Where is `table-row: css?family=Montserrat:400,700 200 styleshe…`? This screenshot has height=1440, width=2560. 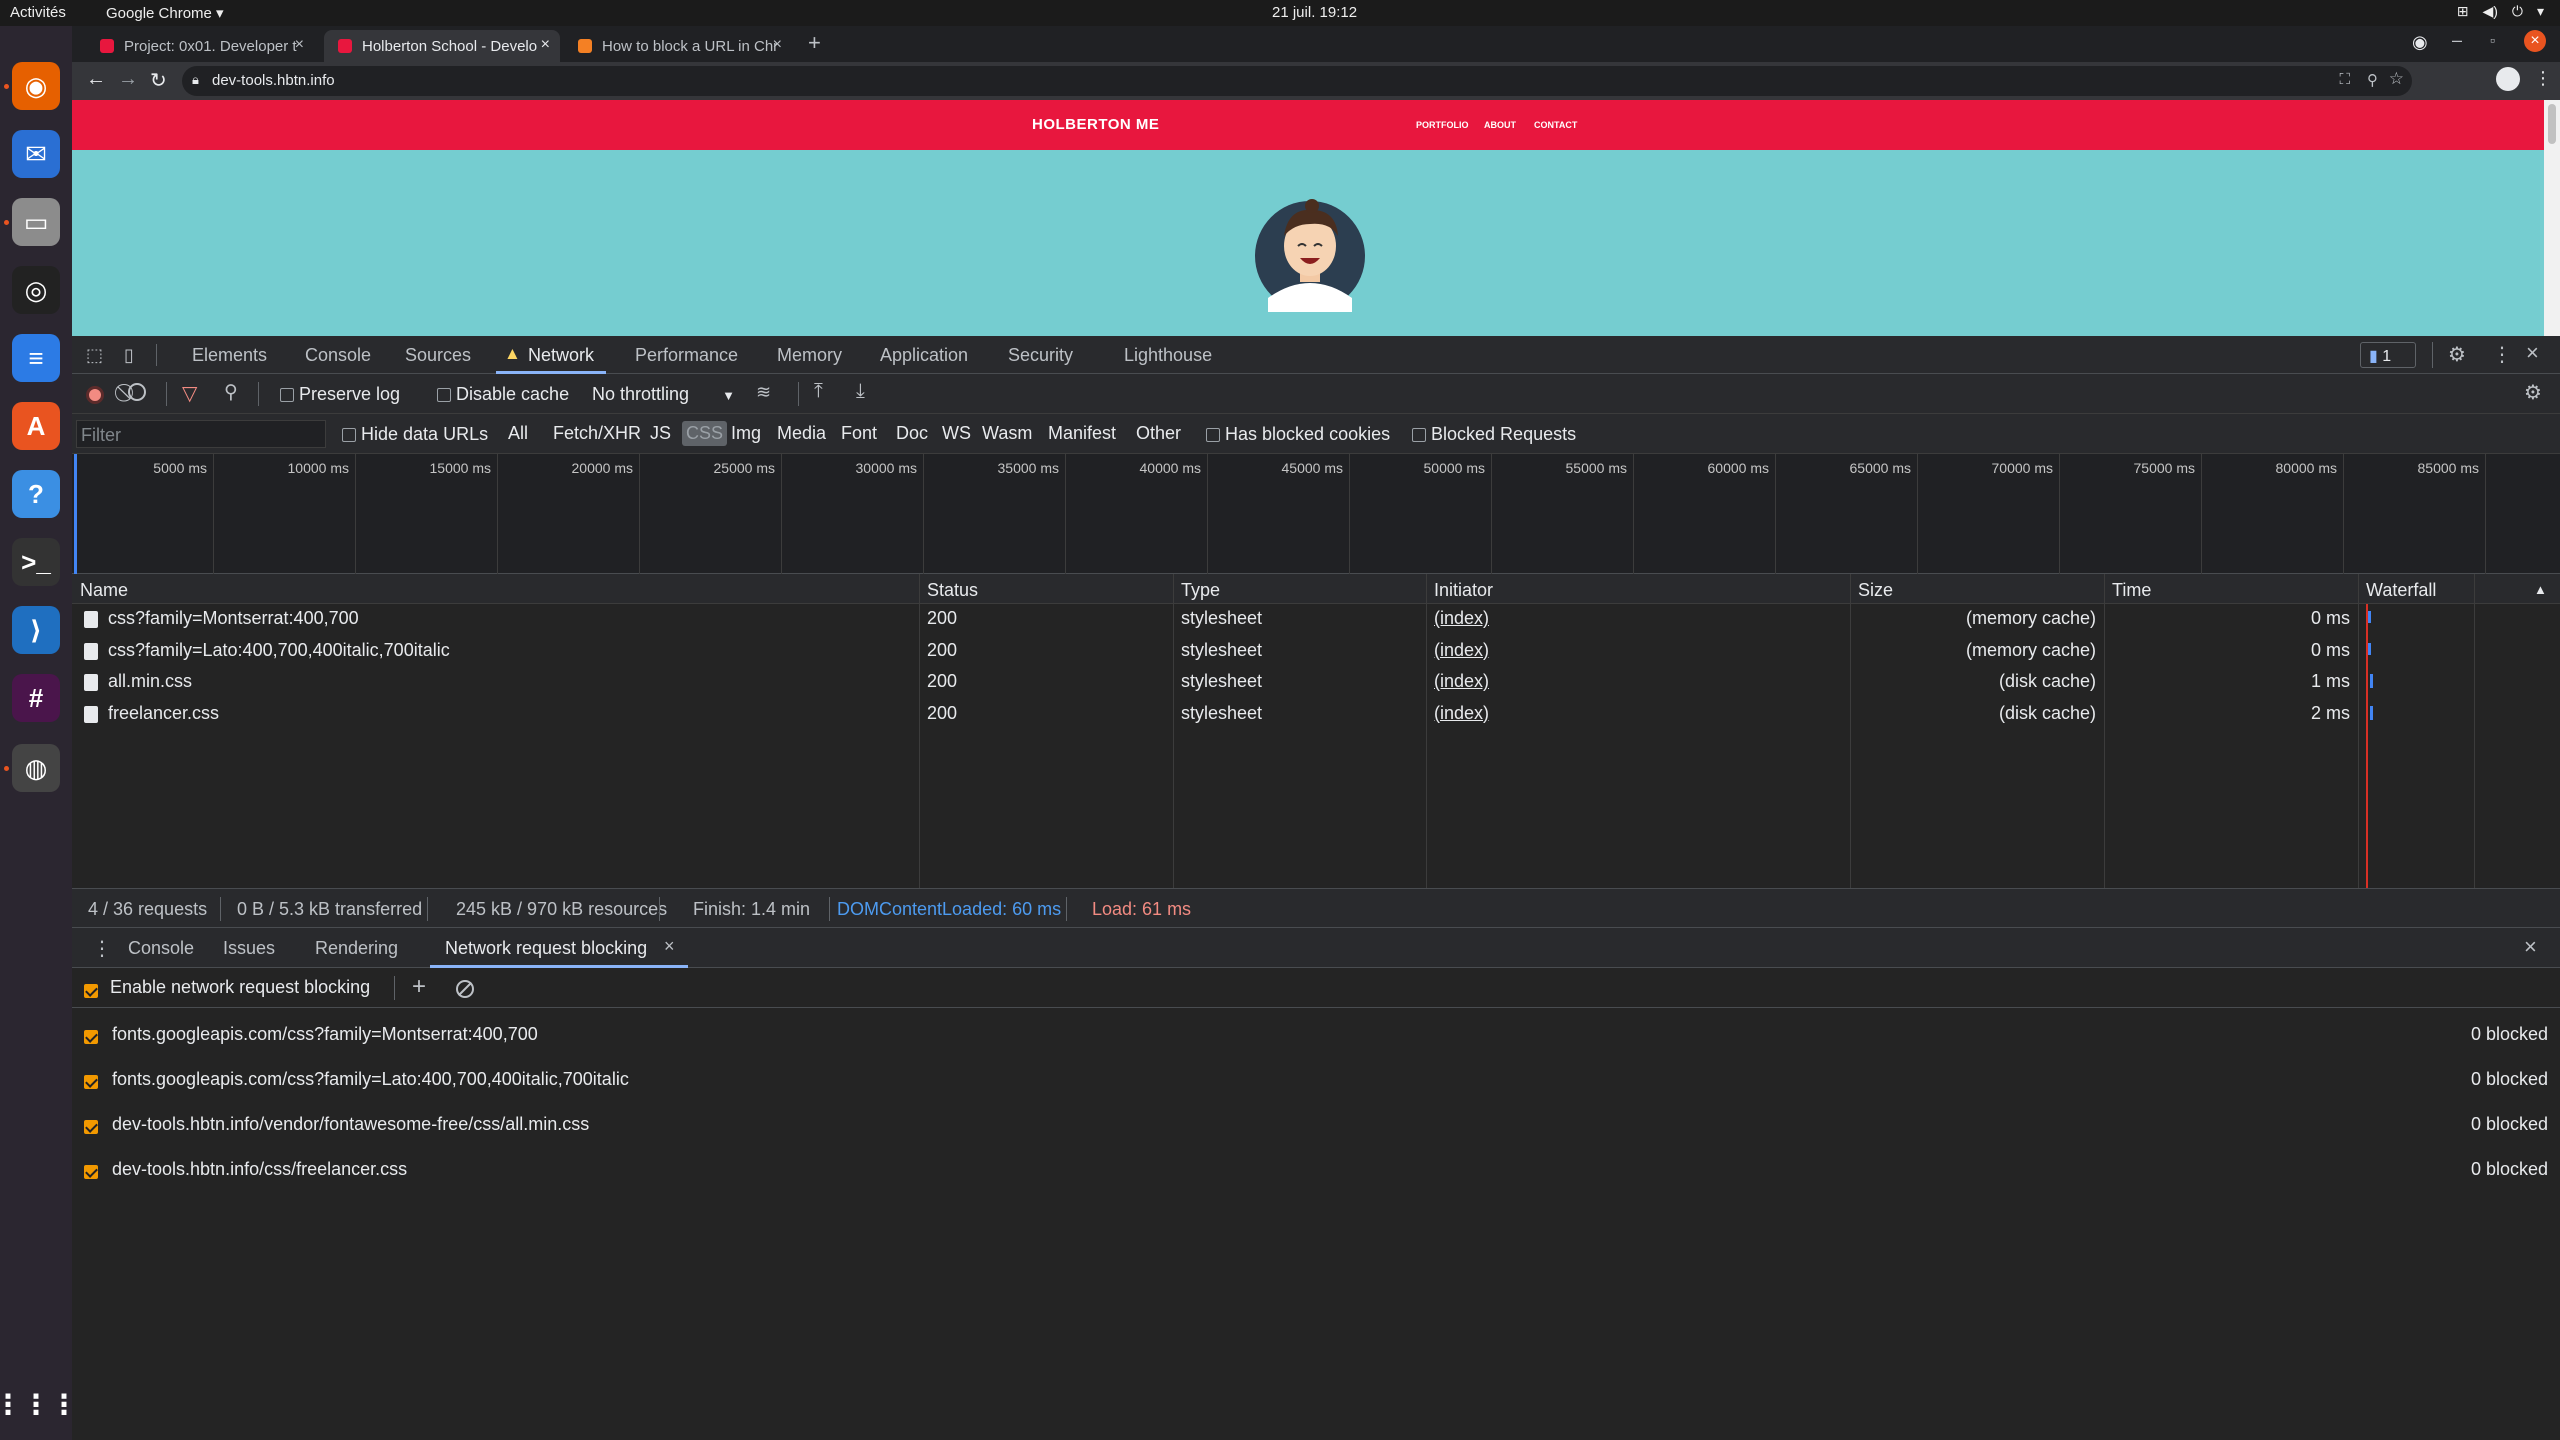
table-row: css?family=Montserrat:400,700 200 styleshe… is located at coordinates (1316, 619).